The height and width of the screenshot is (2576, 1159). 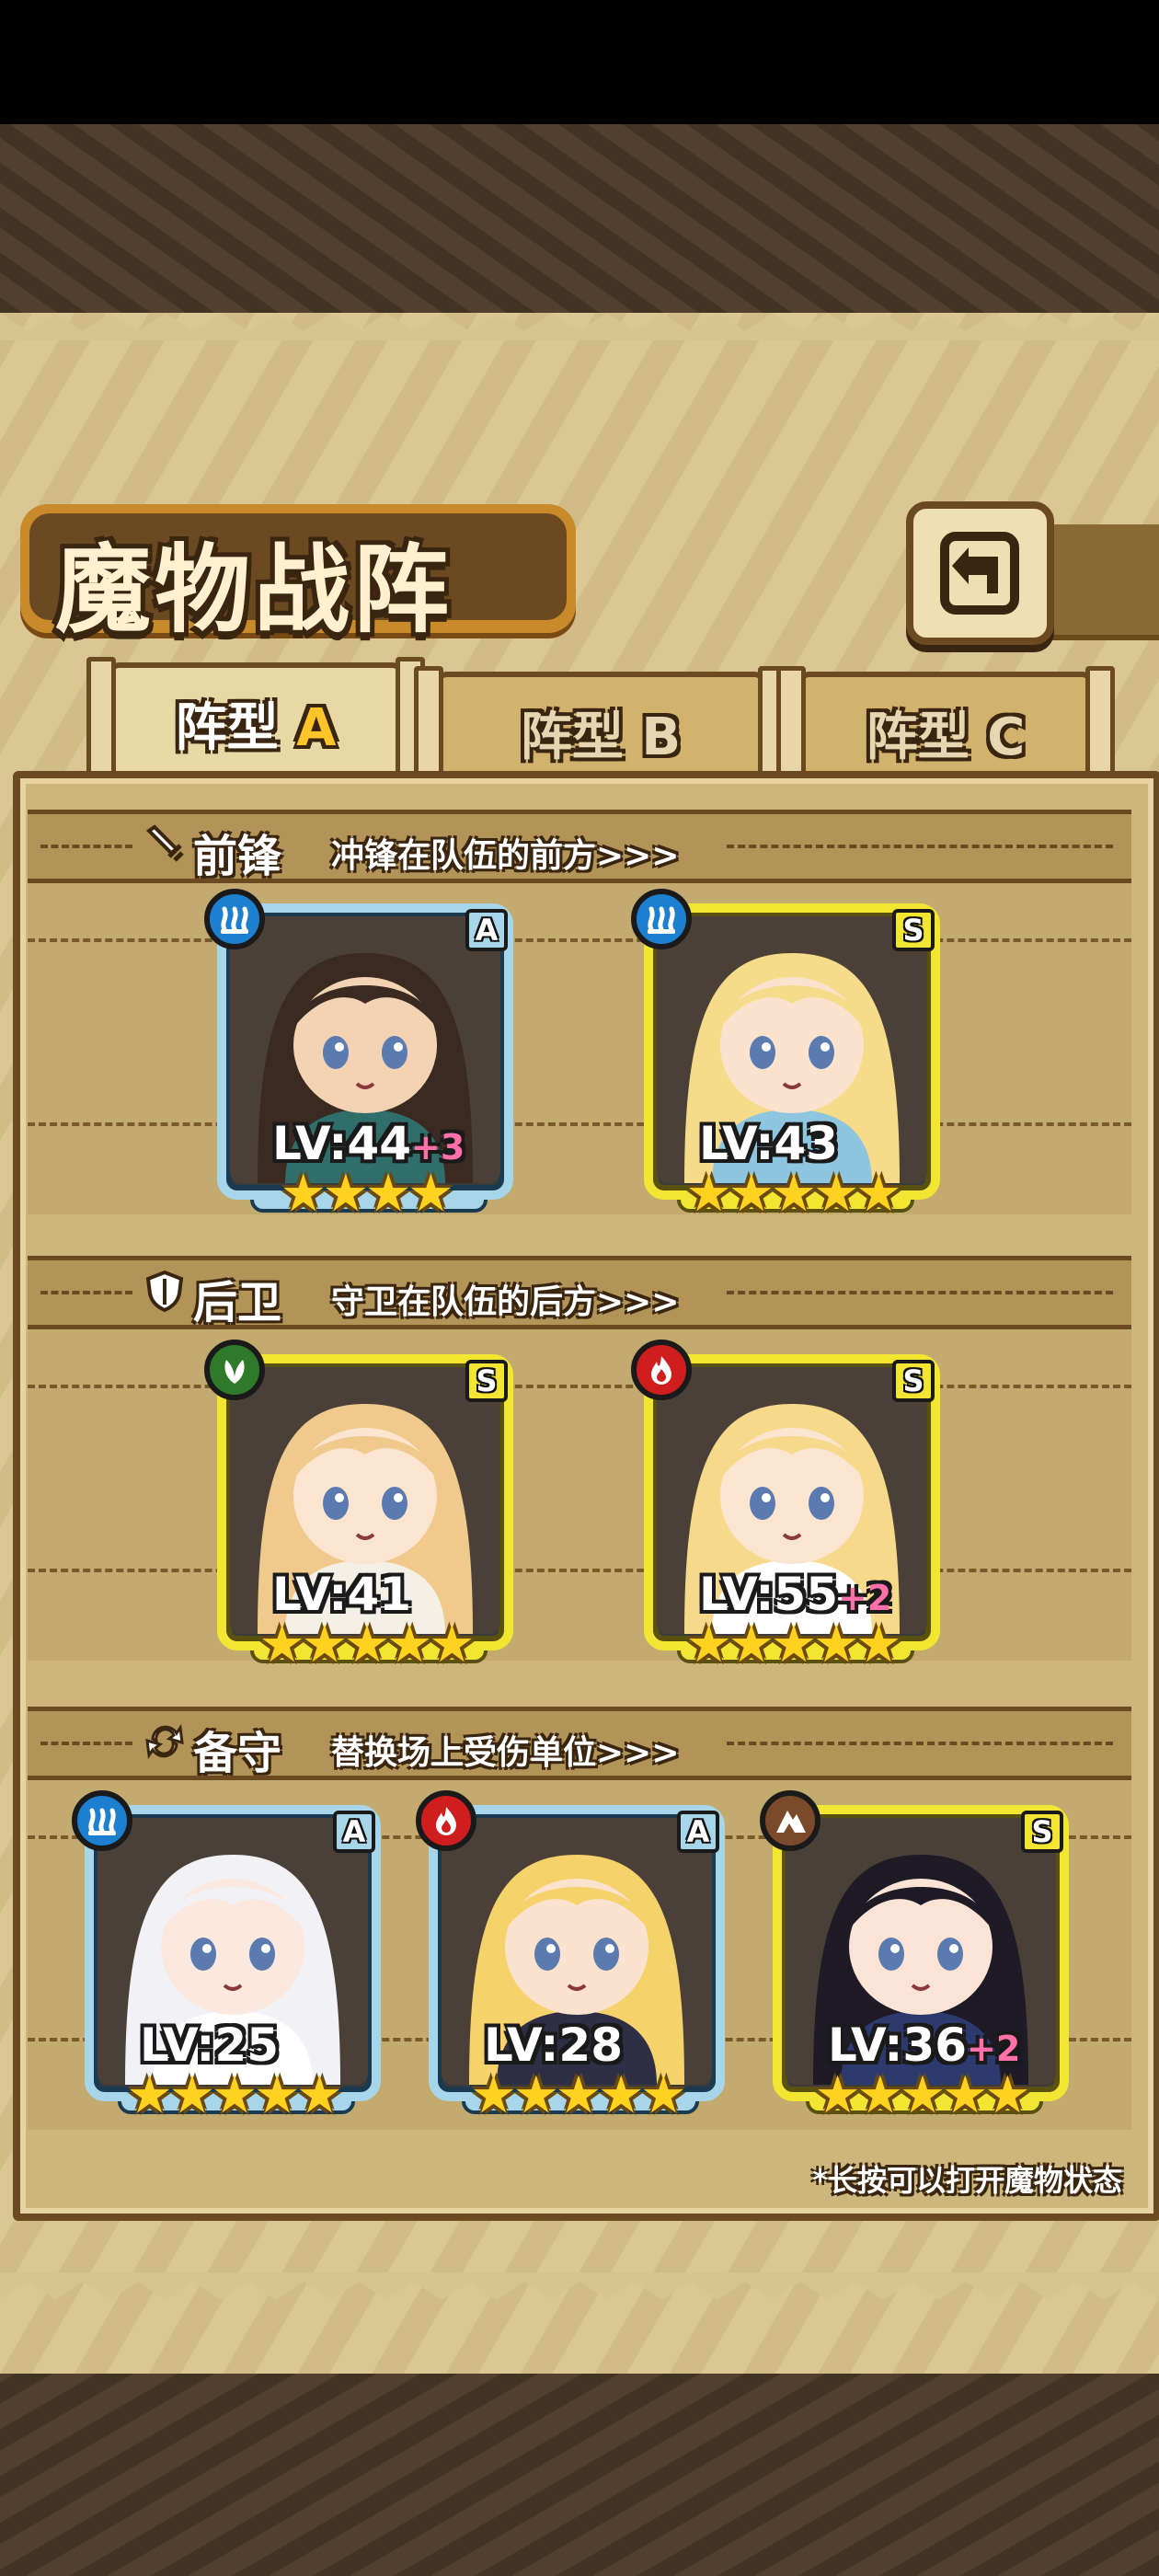 I want to click on unit-level: LV:41, so click(x=341, y=1594).